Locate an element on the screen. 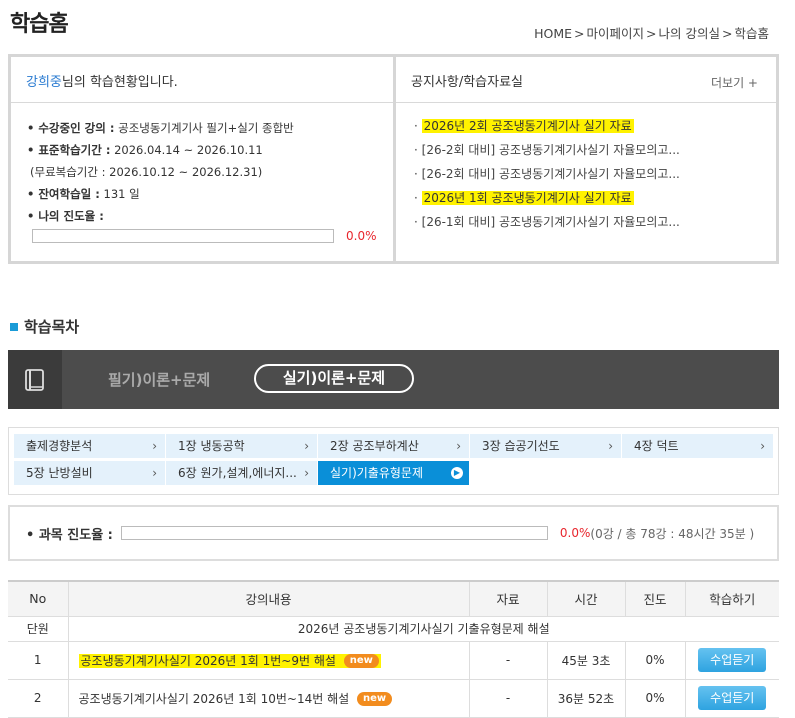 This screenshot has height=718, width=795. chapter-tab-5: 4장 덕트 › is located at coordinates (697, 446).